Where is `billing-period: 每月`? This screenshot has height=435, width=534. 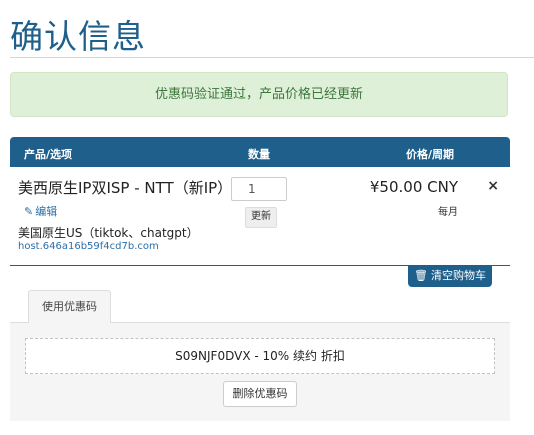 billing-period: 每月 is located at coordinates (448, 212).